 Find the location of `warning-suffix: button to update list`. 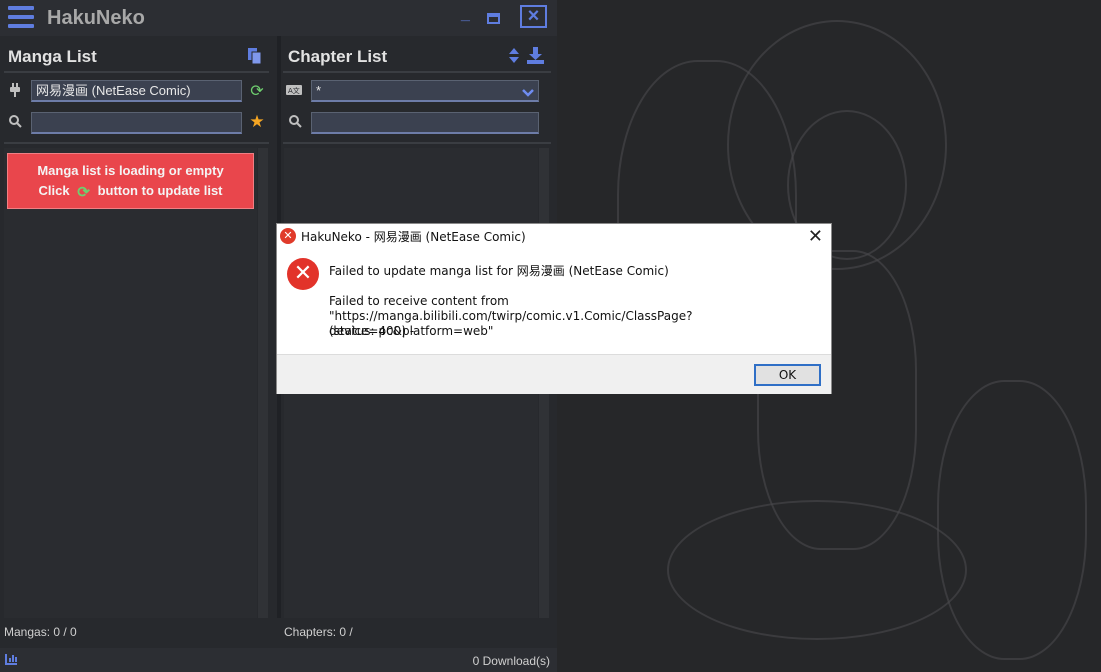

warning-suffix: button to update list is located at coordinates (160, 190).